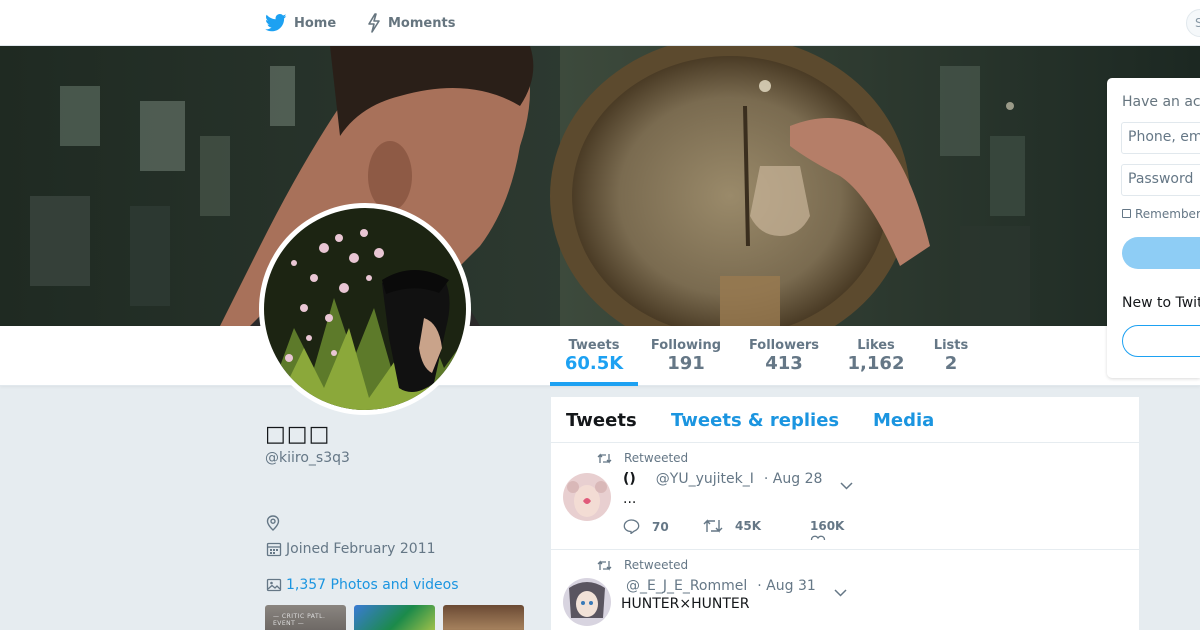 The height and width of the screenshot is (630, 1200). Describe the element at coordinates (784, 345) in the screenshot. I see `stat-followers-label: Followers` at that location.